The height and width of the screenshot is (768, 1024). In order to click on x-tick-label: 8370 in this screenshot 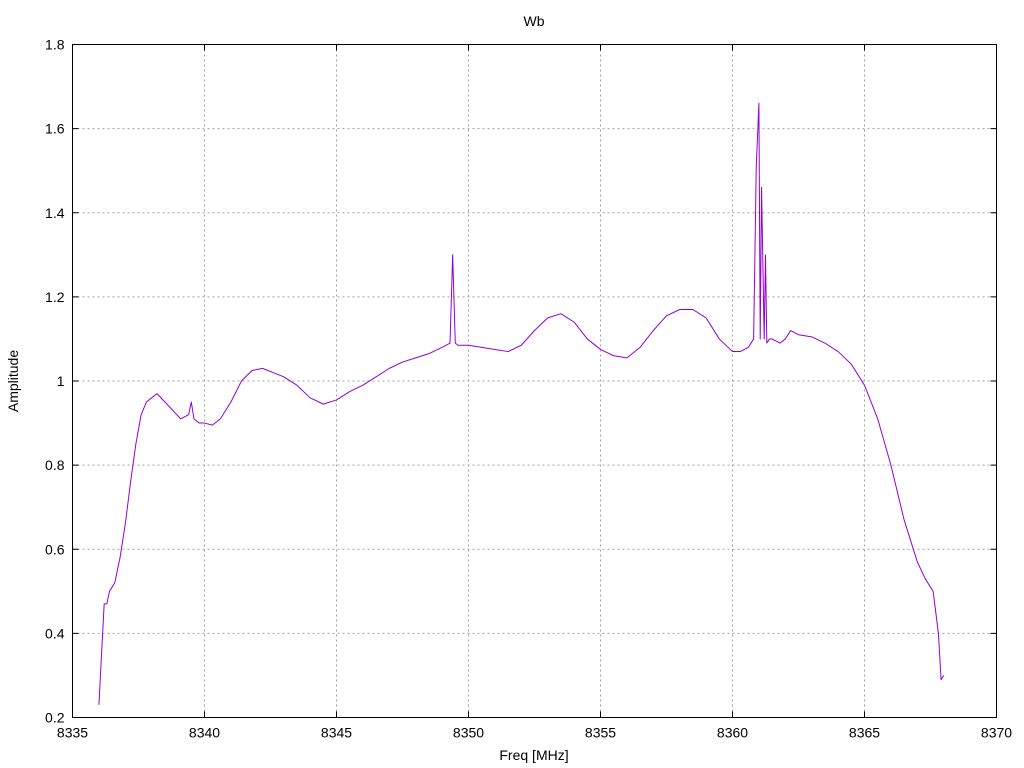, I will do `click(996, 733)`.